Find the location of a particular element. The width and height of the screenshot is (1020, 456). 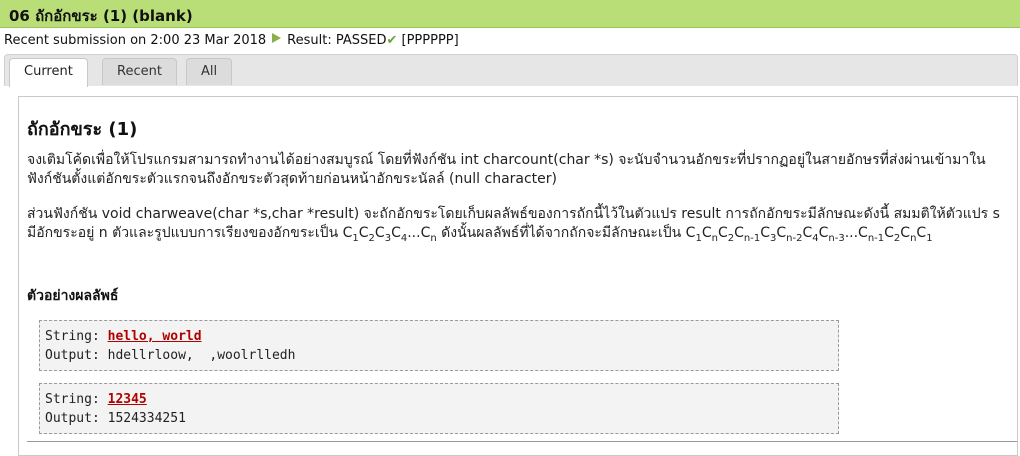

arrow-icon is located at coordinates (277, 38).